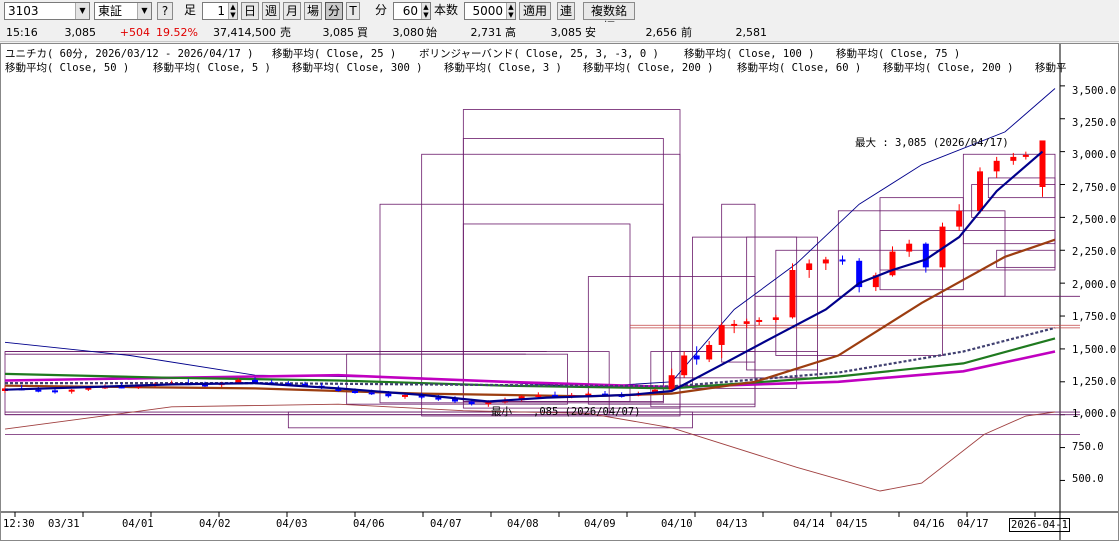 This screenshot has height=541, width=1119. What do you see at coordinates (177, 32) in the screenshot?
I see `quote-change-pct: 19.52%` at bounding box center [177, 32].